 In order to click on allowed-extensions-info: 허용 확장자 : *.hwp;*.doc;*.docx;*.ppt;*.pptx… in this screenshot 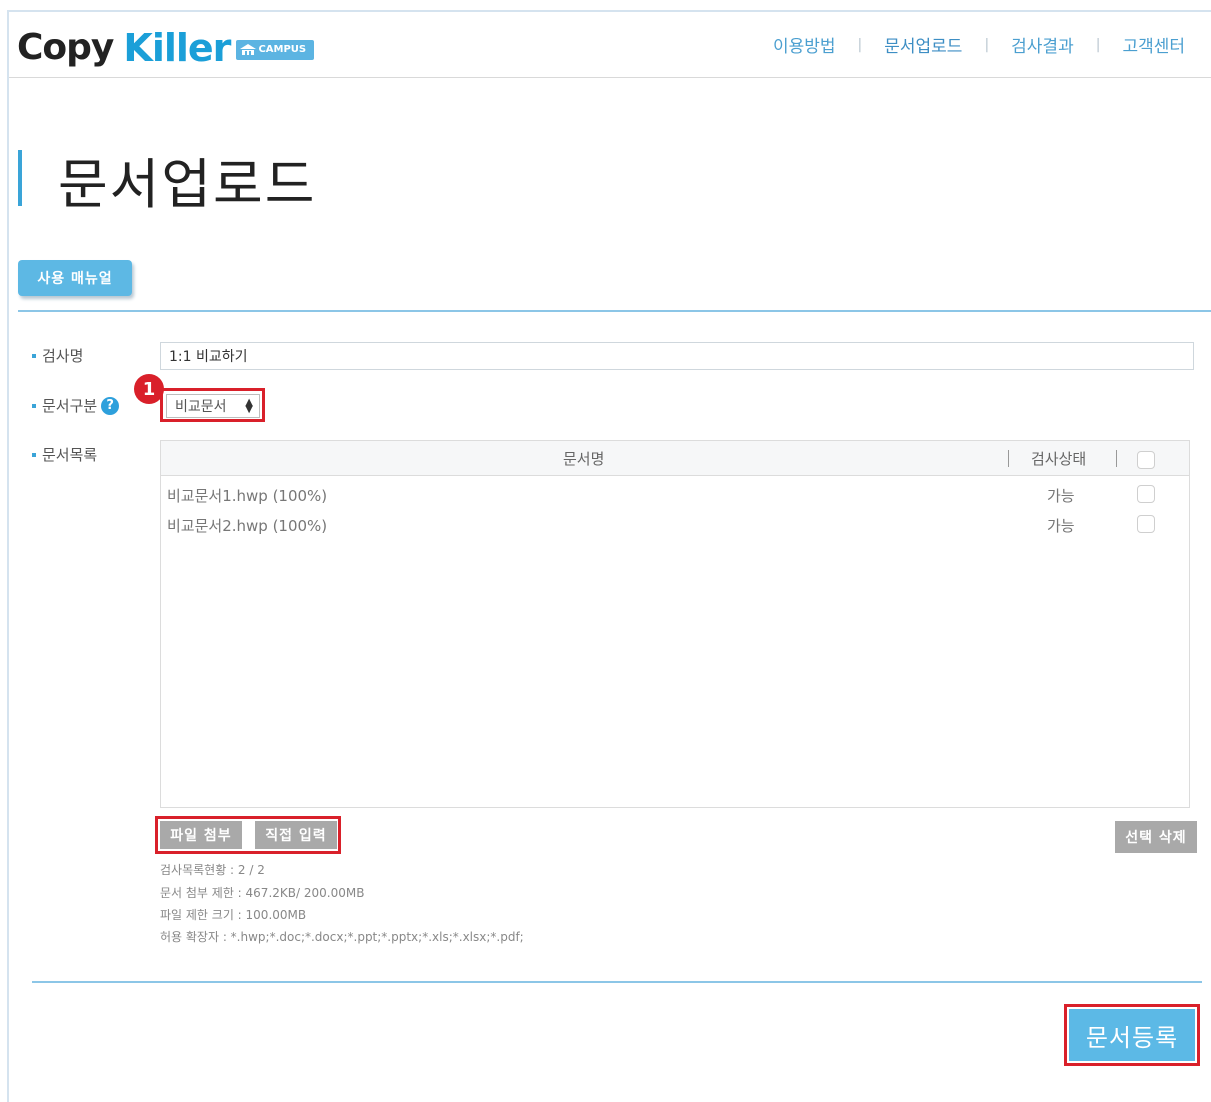, I will do `click(342, 937)`.